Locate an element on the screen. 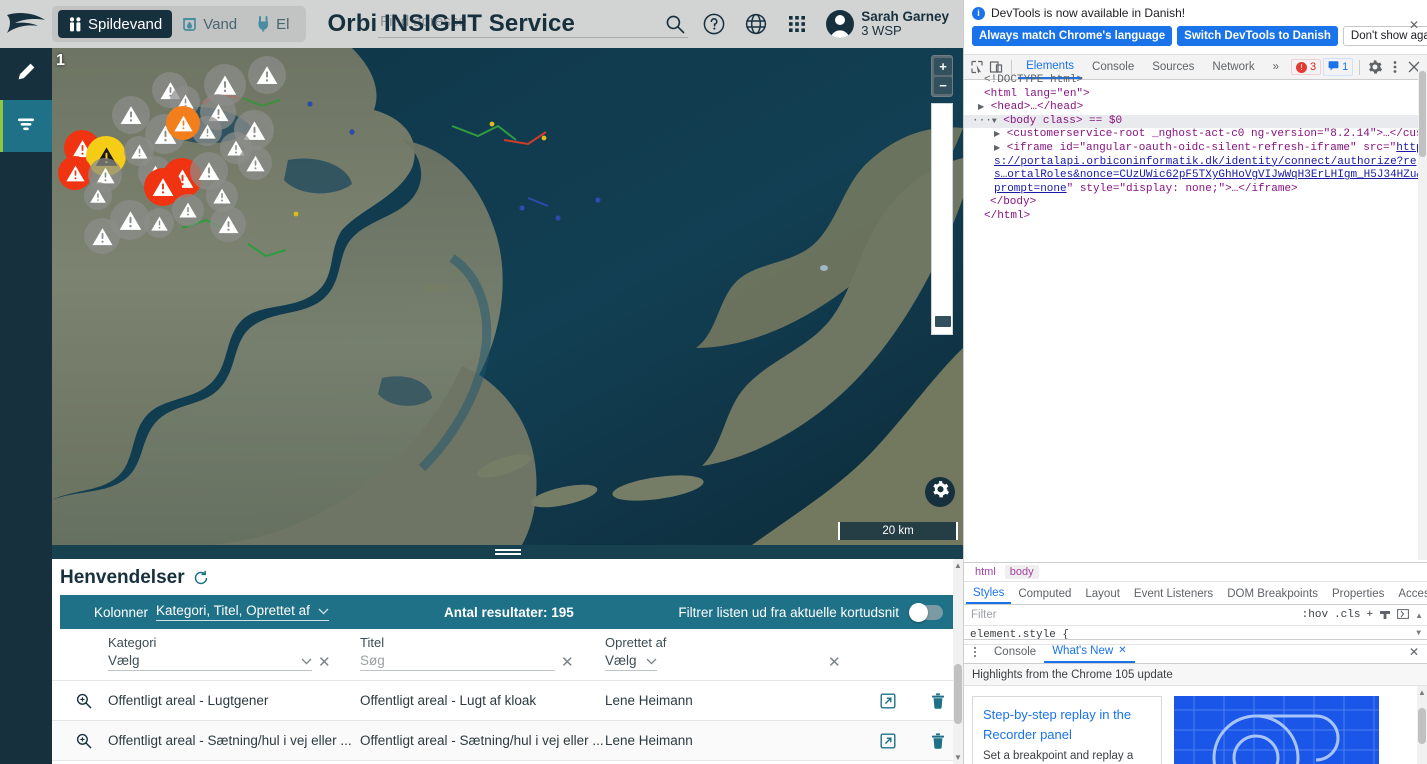  close-tab-icon: ✕ is located at coordinates (1122, 650).